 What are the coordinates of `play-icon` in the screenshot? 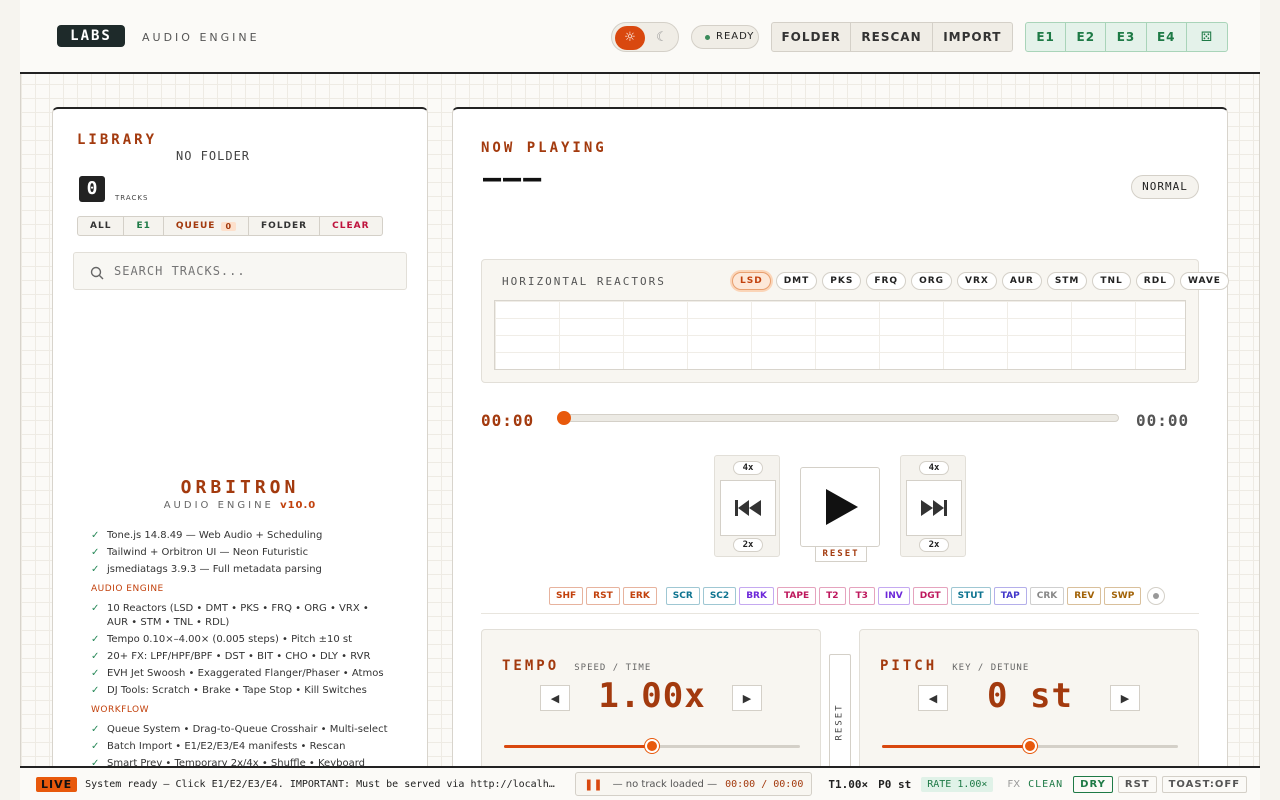 It's located at (842, 507).